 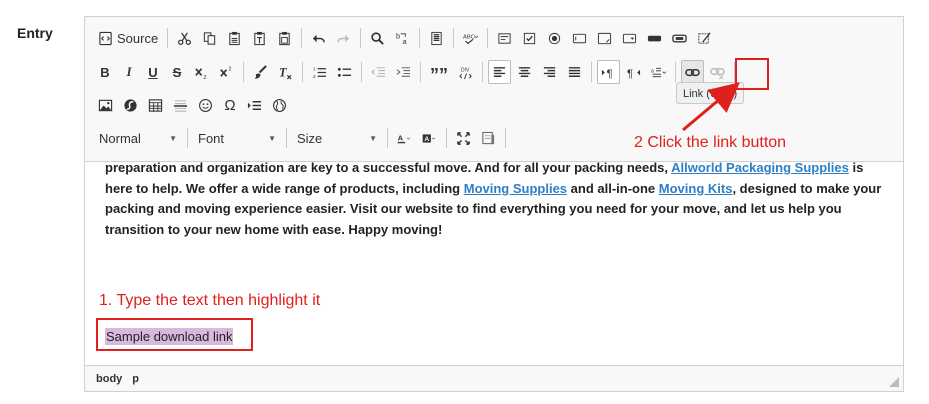 What do you see at coordinates (128, 38) in the screenshot?
I see `source-button: Source` at bounding box center [128, 38].